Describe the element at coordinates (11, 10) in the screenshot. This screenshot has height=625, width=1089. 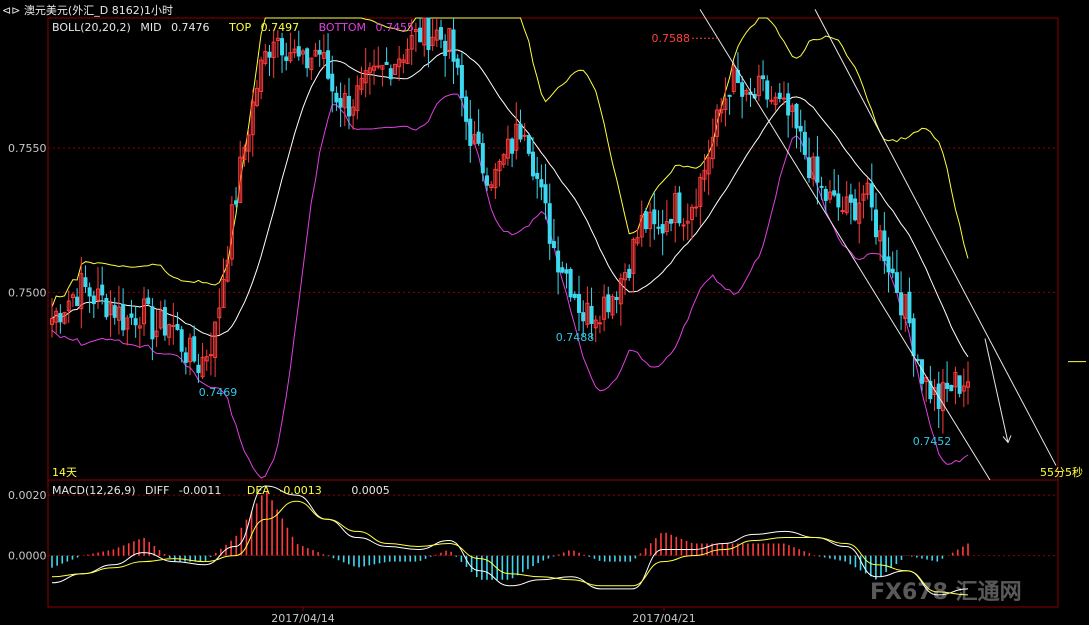
I see `back-forward-icon: ⊲⊳` at that location.